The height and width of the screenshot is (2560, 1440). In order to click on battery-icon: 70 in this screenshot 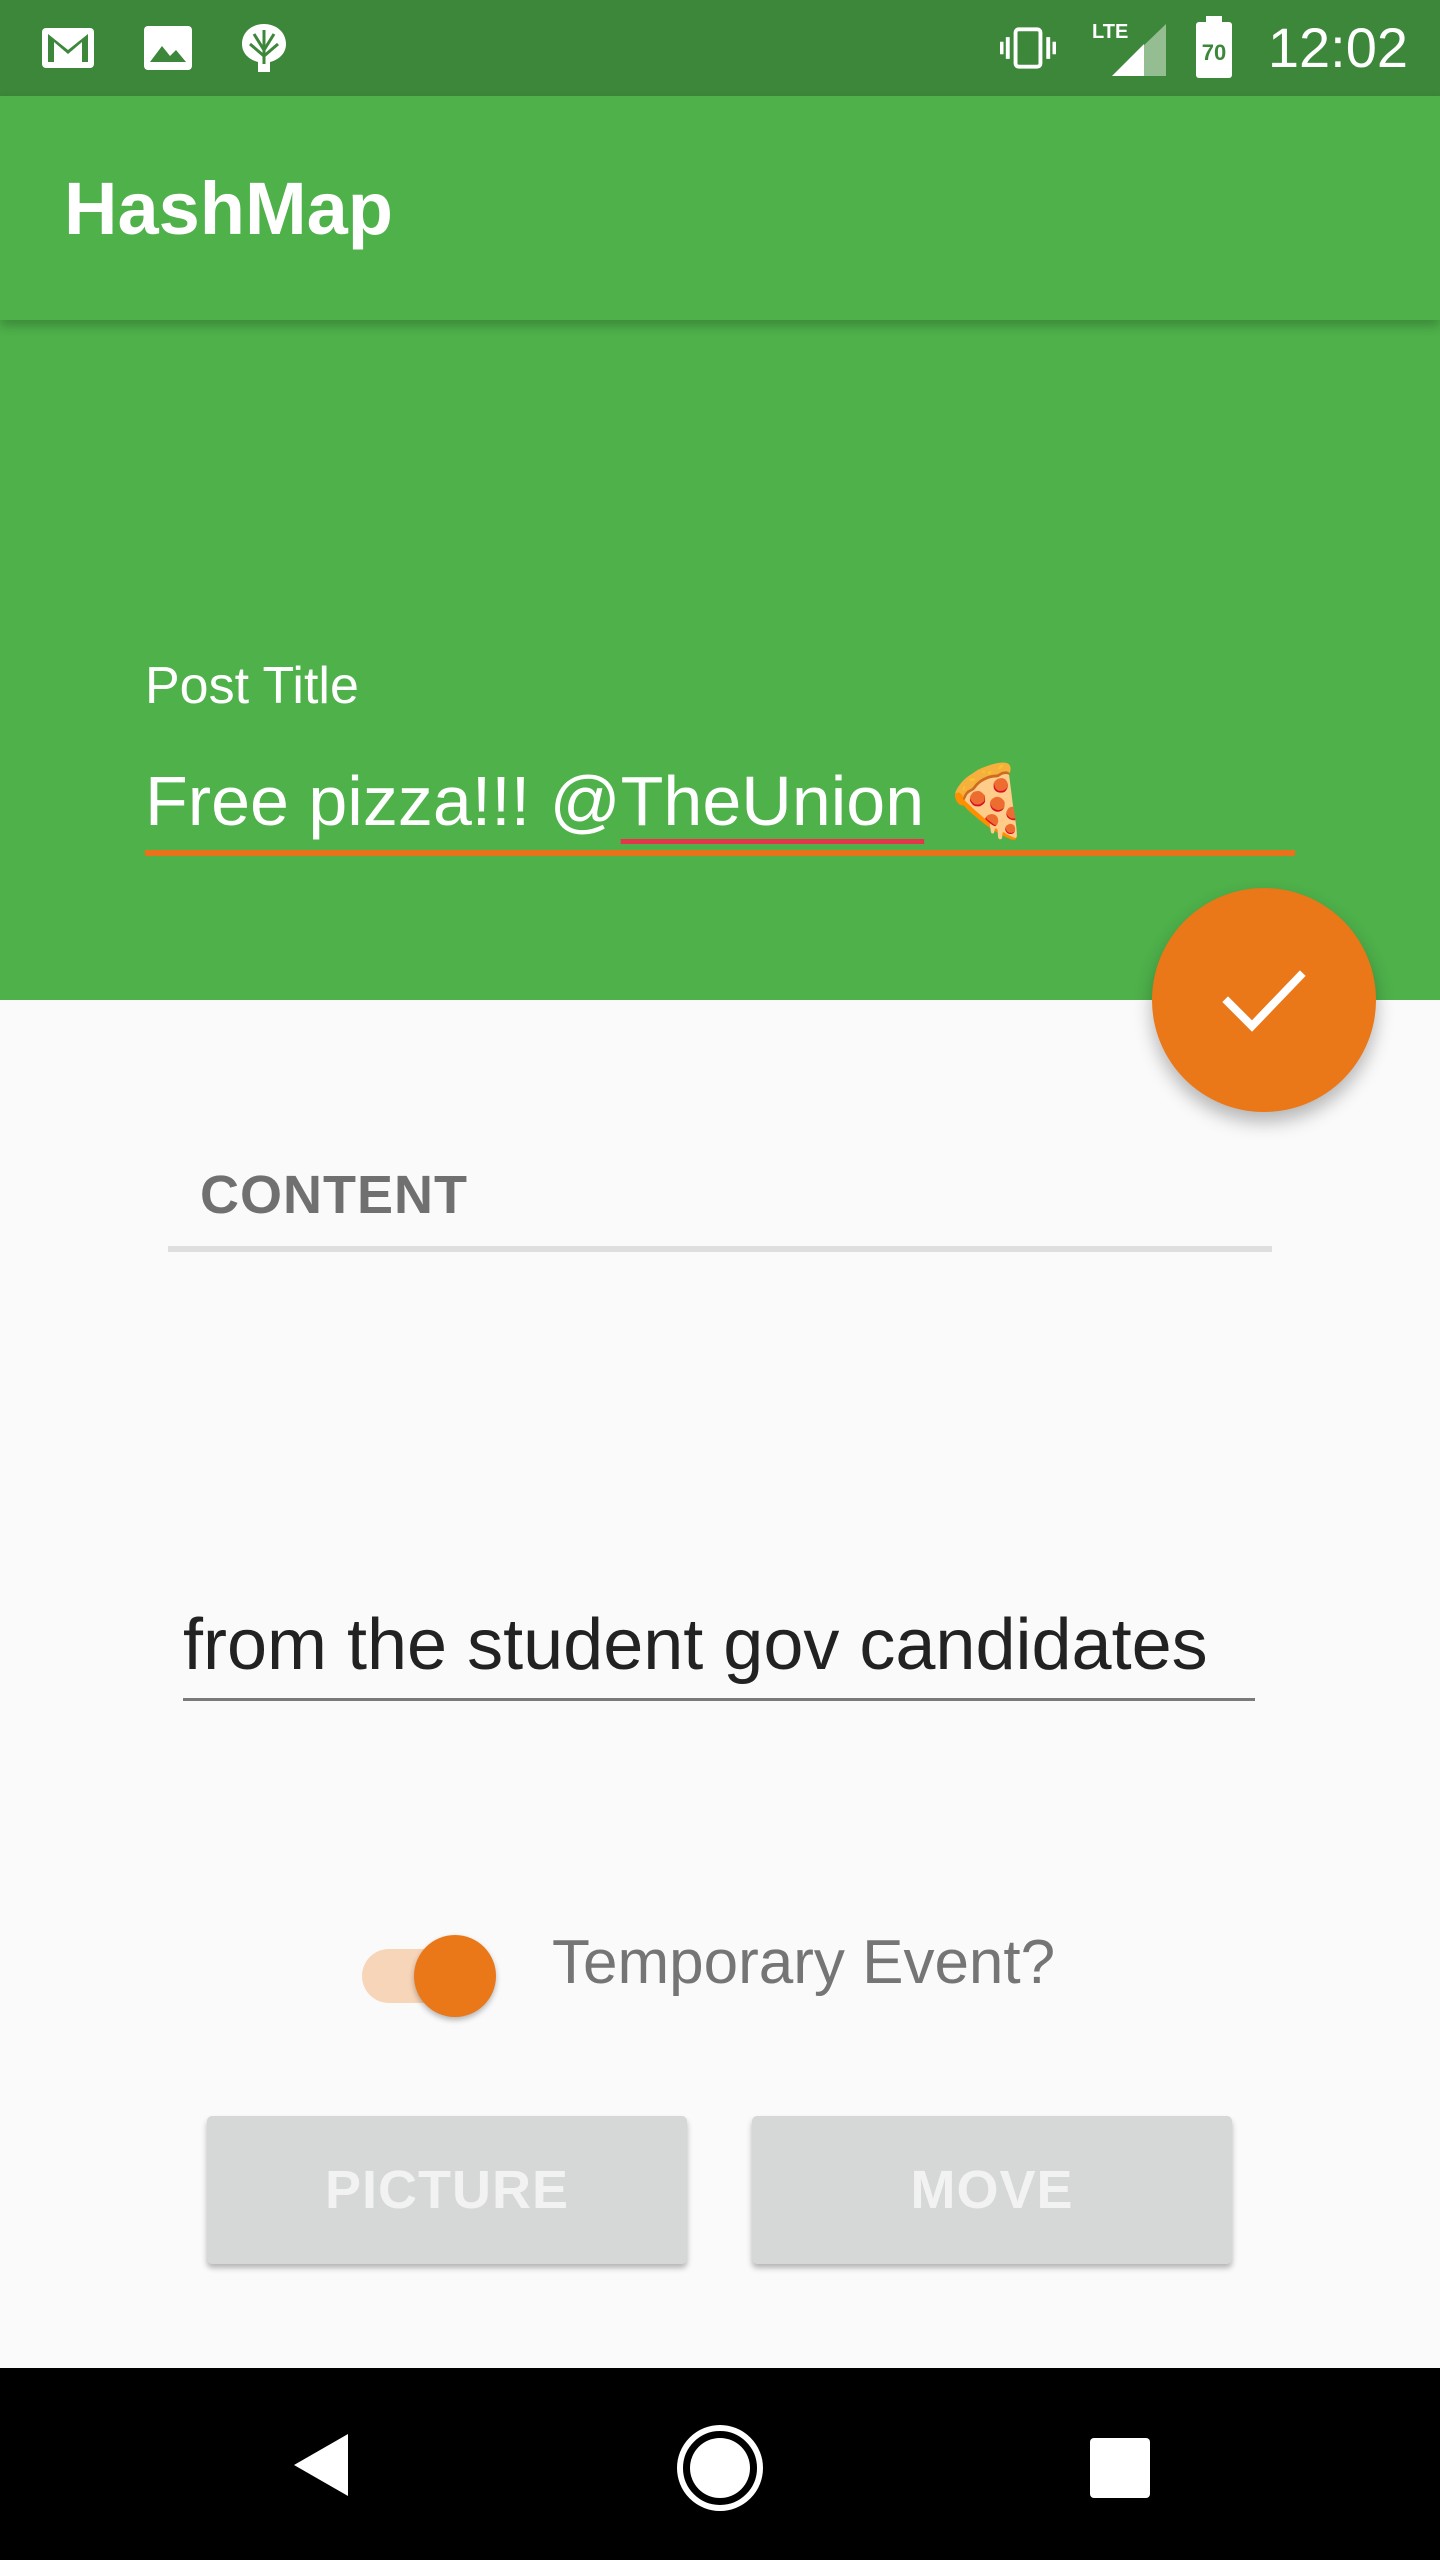, I will do `click(1214, 47)`.